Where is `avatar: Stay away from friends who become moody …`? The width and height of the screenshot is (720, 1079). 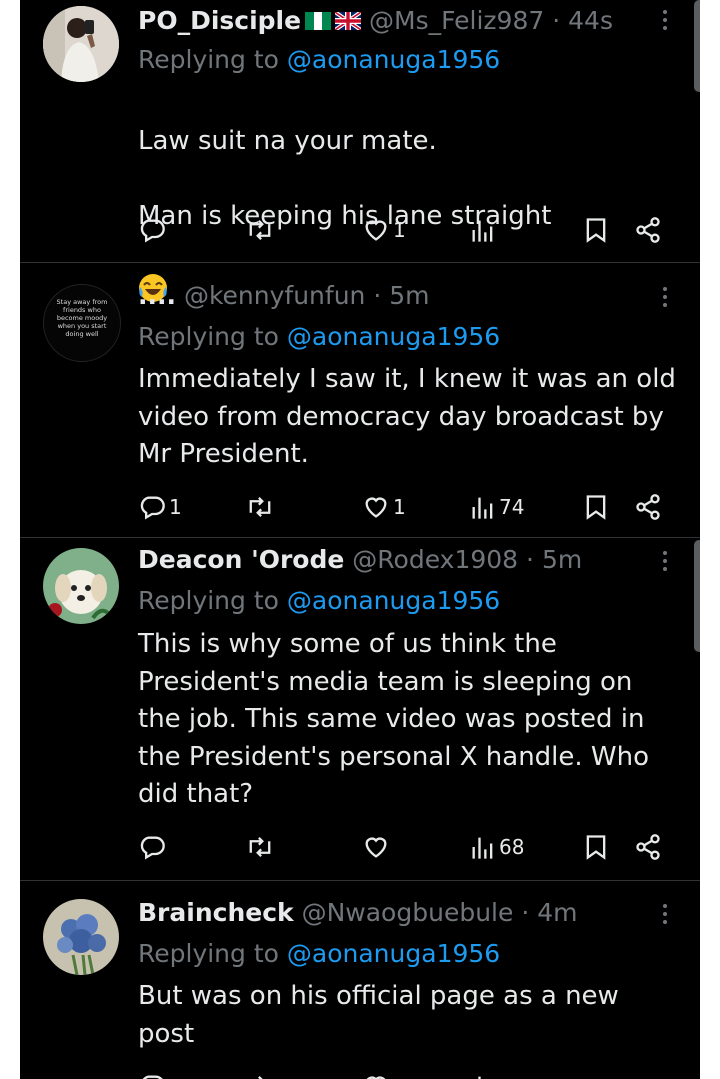 avatar: Stay away from friends who become moody … is located at coordinates (82, 323).